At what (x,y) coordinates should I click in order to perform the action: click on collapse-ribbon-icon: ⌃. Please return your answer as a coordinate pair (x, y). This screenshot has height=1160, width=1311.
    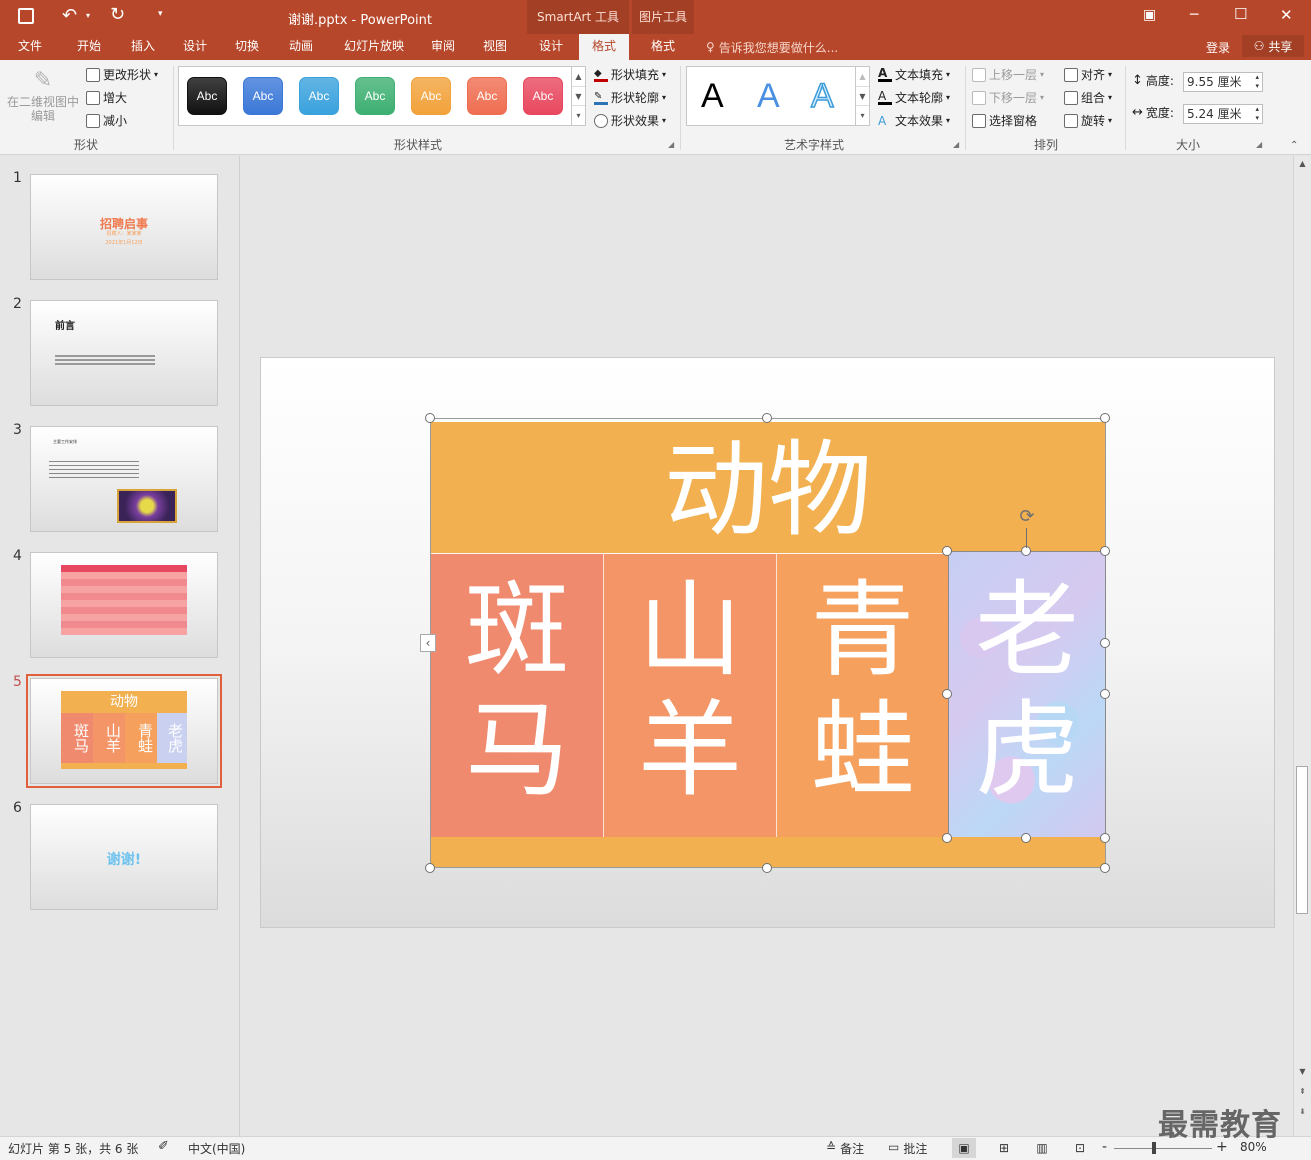
    Looking at the image, I should click on (1294, 145).